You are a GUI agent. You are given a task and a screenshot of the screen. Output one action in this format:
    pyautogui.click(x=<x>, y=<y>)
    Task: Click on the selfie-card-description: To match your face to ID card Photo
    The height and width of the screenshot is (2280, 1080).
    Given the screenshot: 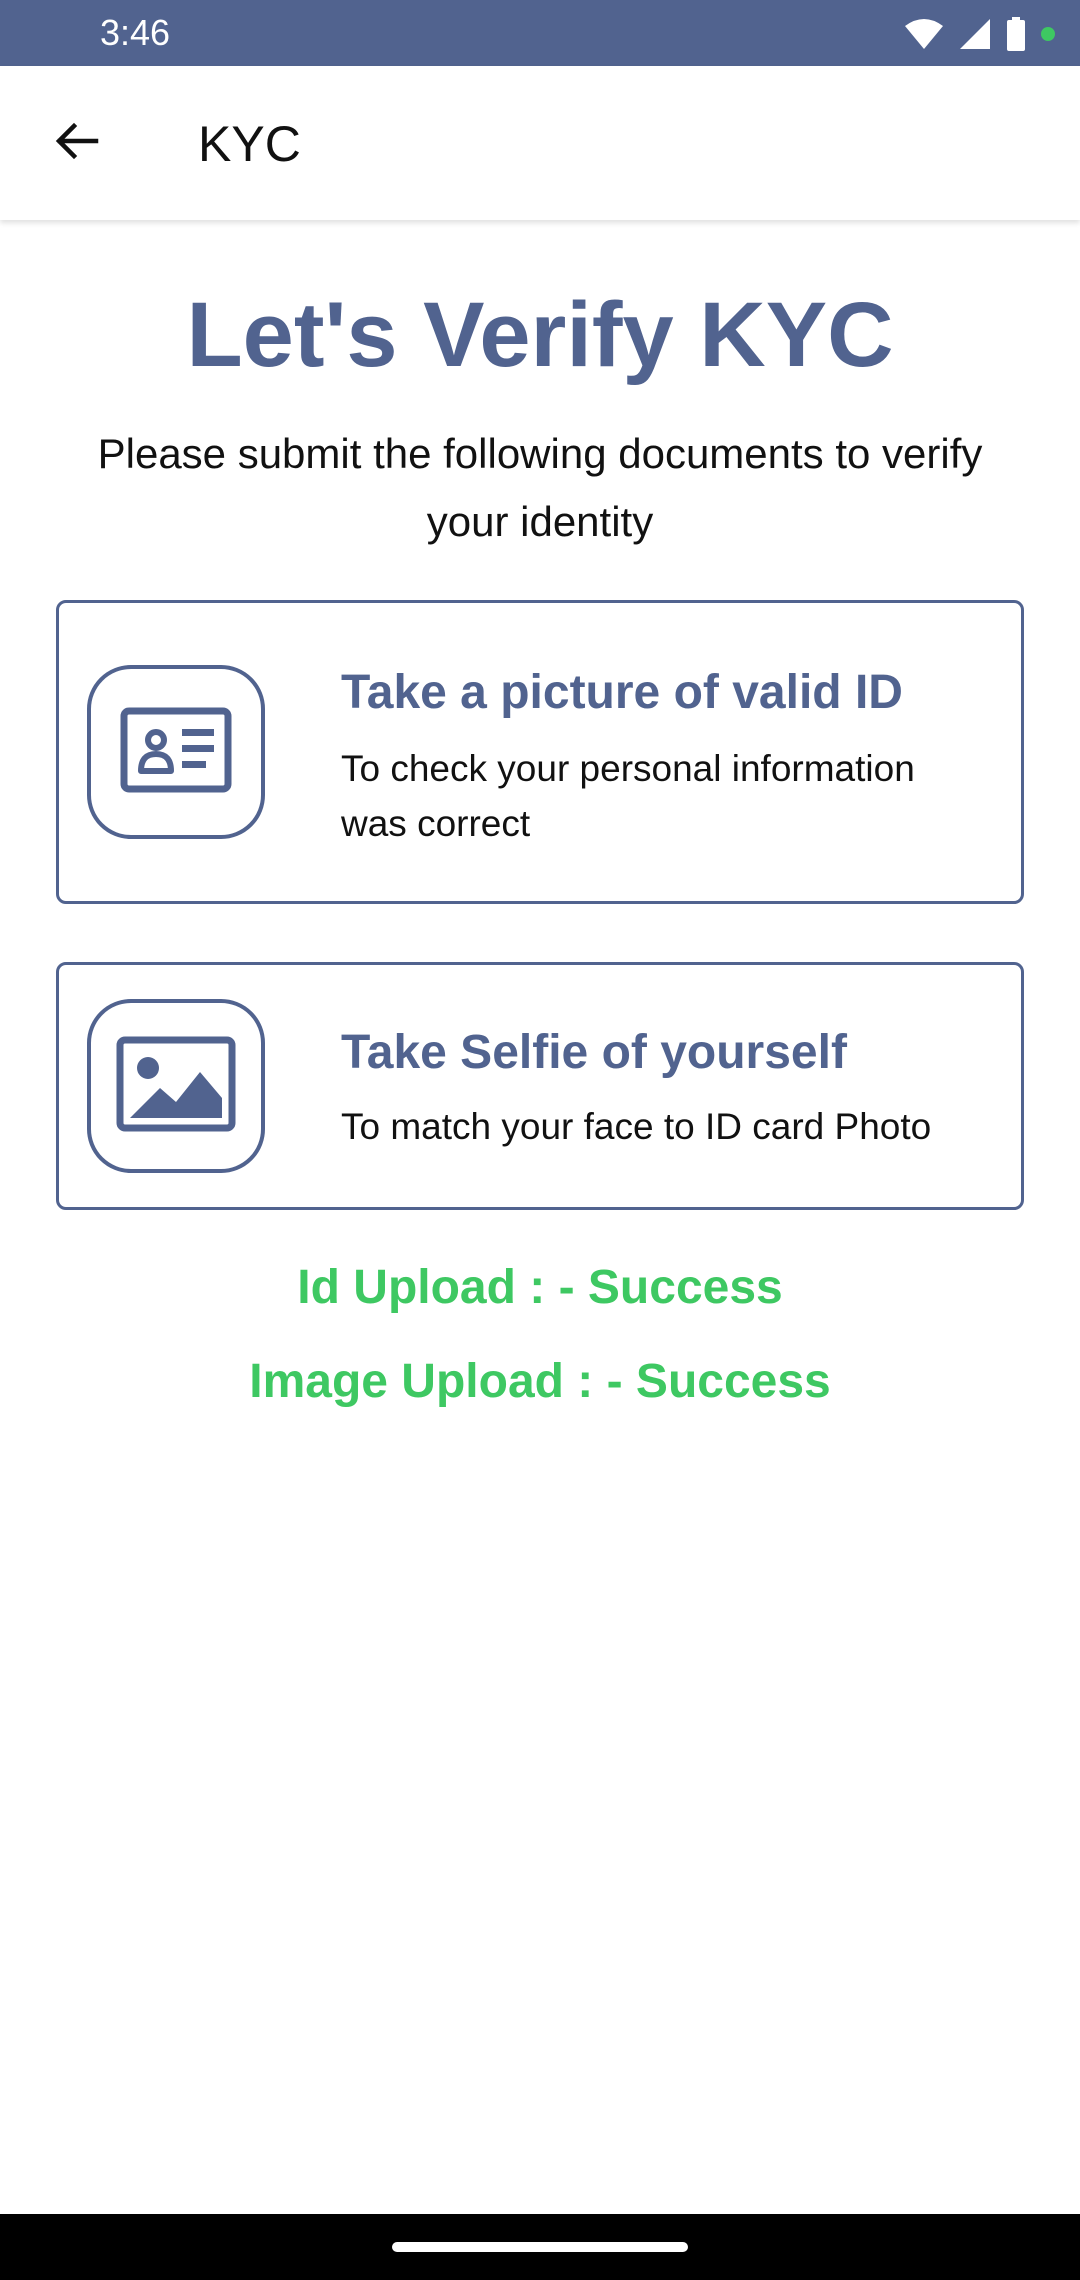 What is the action you would take?
    pyautogui.click(x=636, y=1126)
    